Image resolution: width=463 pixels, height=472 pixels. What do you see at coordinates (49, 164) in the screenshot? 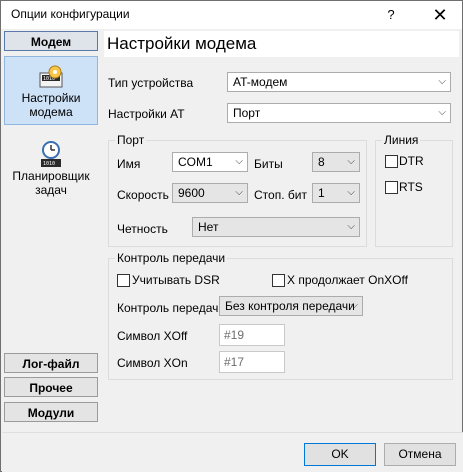
I see `svg-text: 1010` at bounding box center [49, 164].